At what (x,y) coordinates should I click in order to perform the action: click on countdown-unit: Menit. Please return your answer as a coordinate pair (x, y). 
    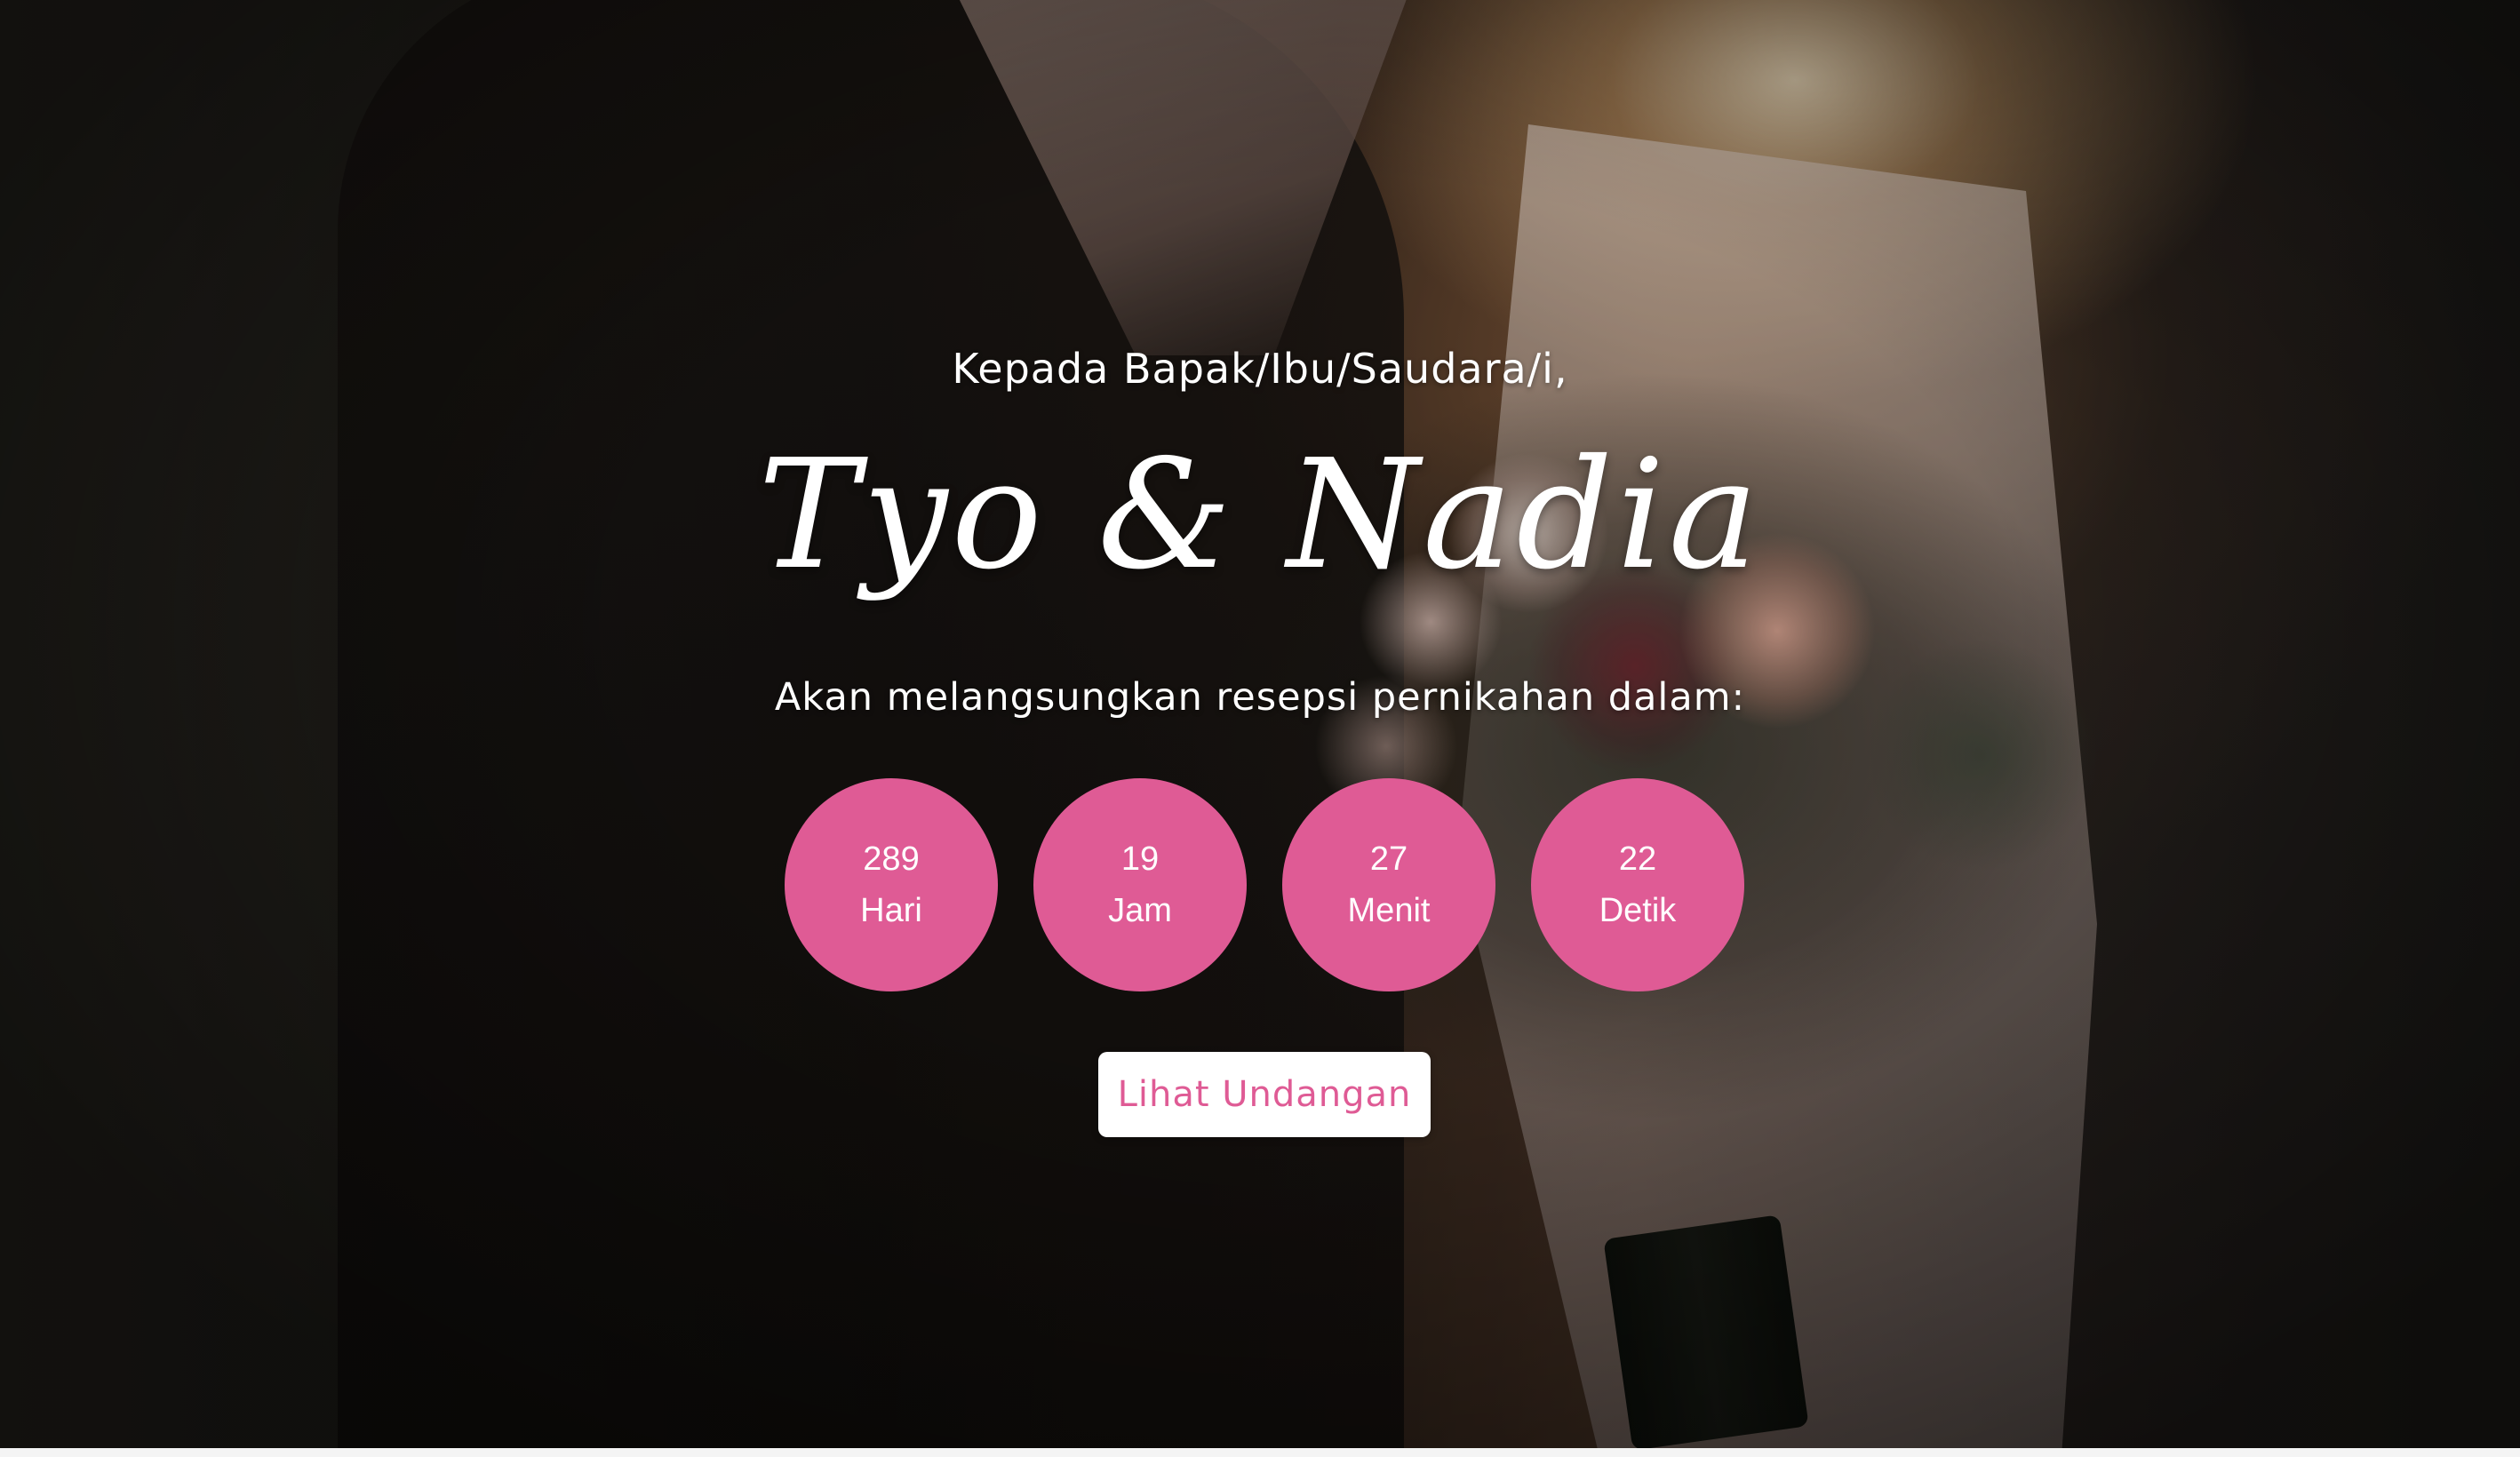
    Looking at the image, I should click on (1389, 911).